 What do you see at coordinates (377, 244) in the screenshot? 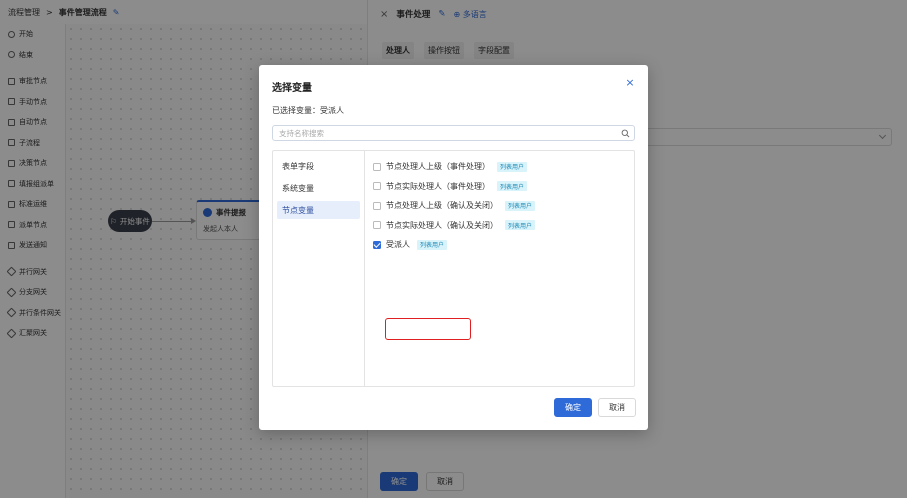
I see `checkbox-checked` at bounding box center [377, 244].